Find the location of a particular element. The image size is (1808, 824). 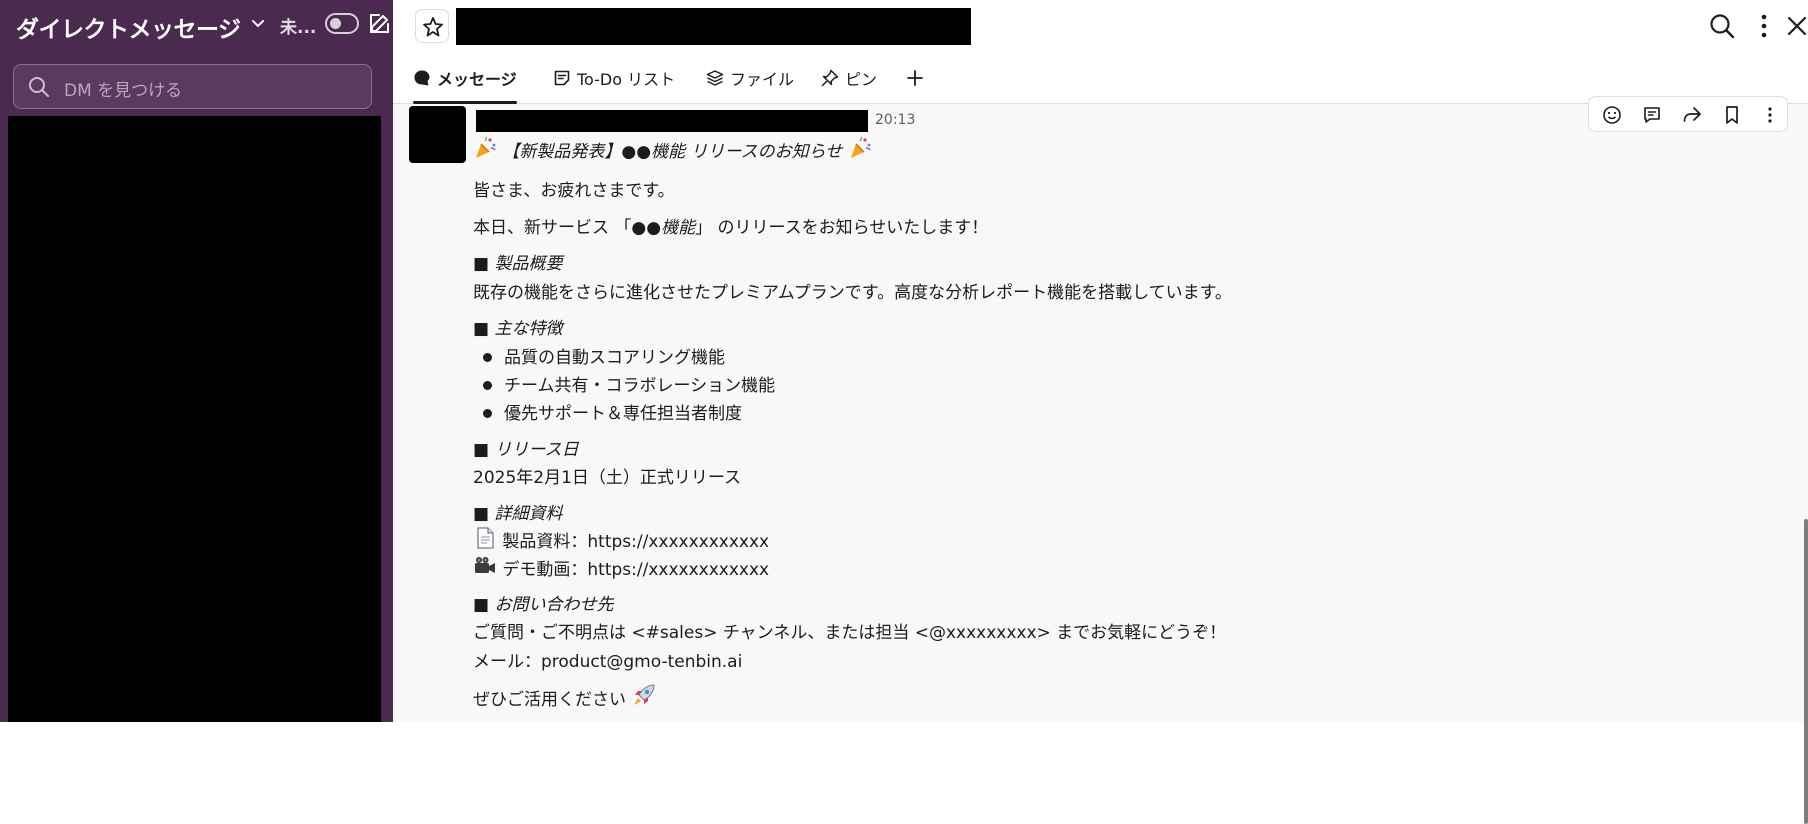

tab-label: メッセージ is located at coordinates (477, 79).